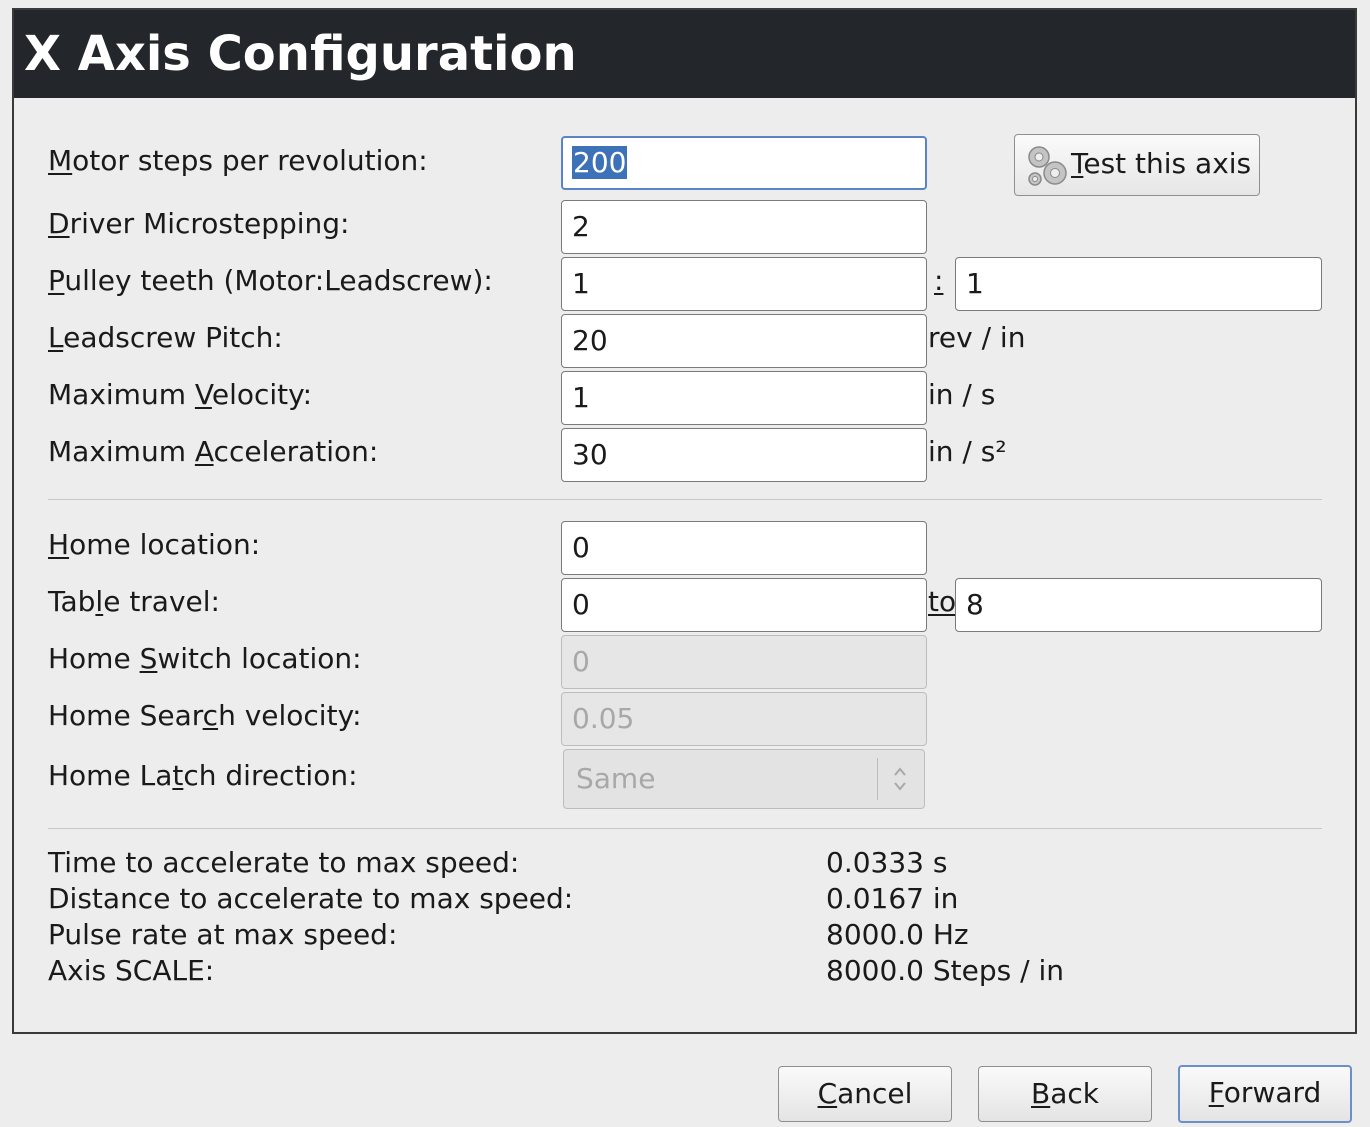  What do you see at coordinates (616, 778) in the screenshot?
I see `home-latch-value: Same` at bounding box center [616, 778].